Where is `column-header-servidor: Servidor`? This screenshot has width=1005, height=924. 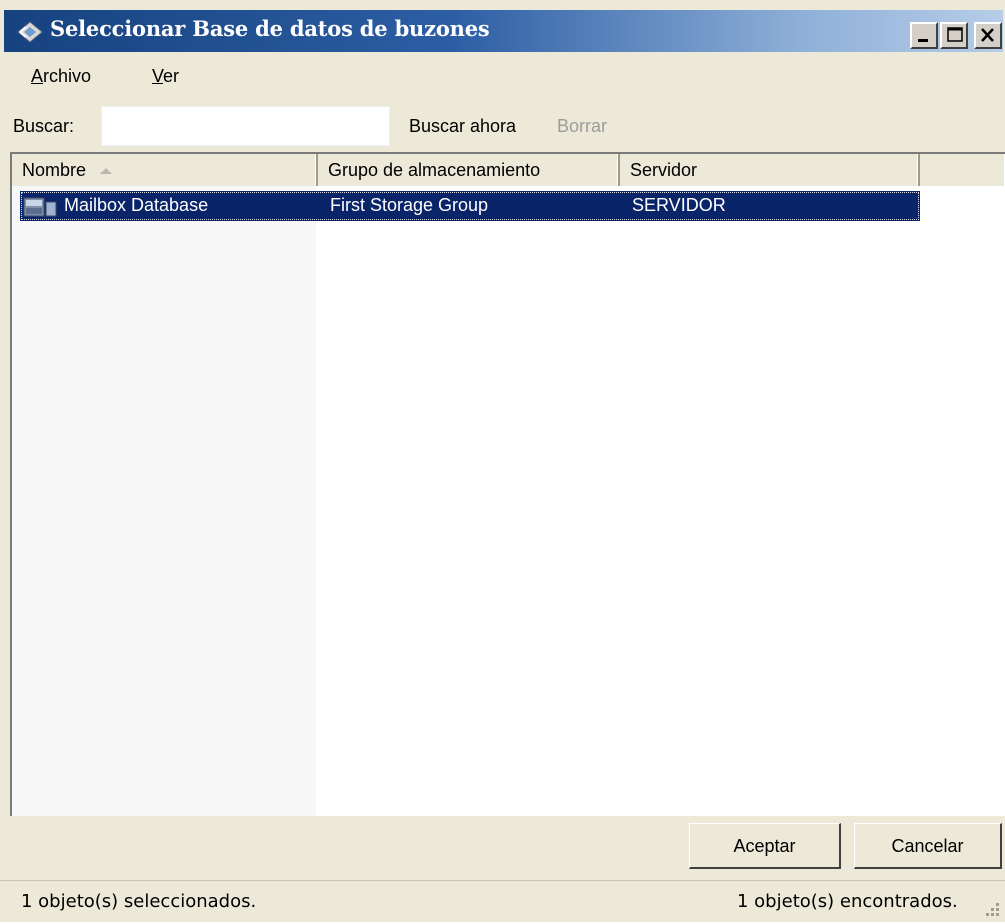 column-header-servidor: Servidor is located at coordinates (770, 170).